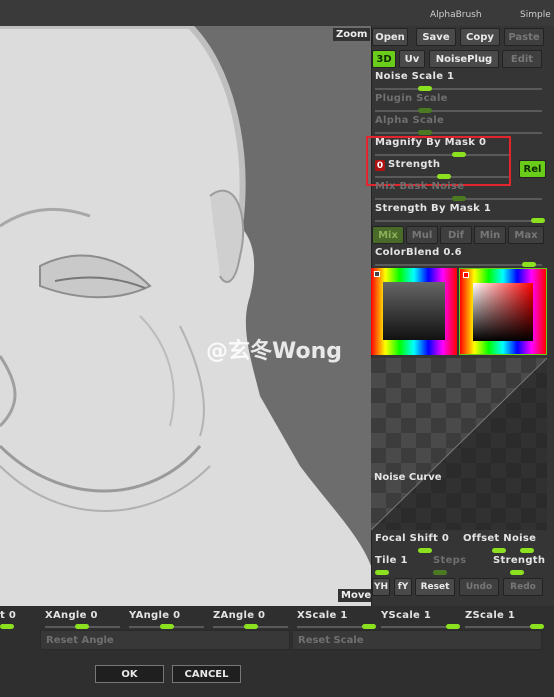 This screenshot has height=697, width=554. Describe the element at coordinates (425, 550) in the screenshot. I see `focal-shift-slider` at that location.